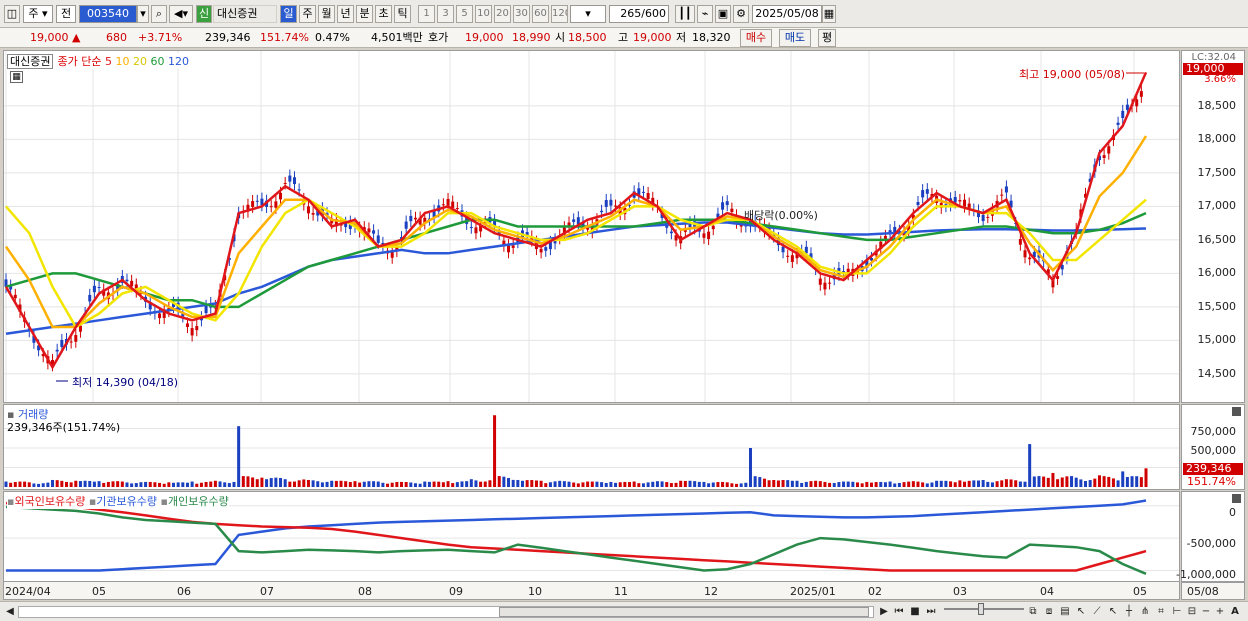 Image resolution: width=1248 pixels, height=621 pixels. Describe the element at coordinates (66, 14) in the screenshot. I see `prev-select: 전` at that location.